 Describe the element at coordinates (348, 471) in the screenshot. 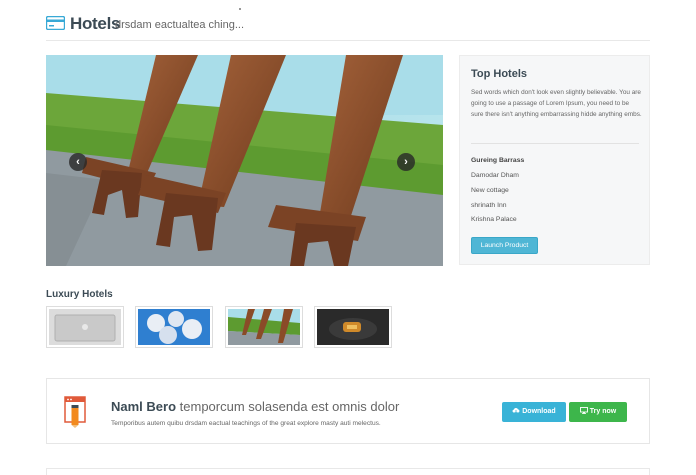

I see `next-section-edge` at that location.